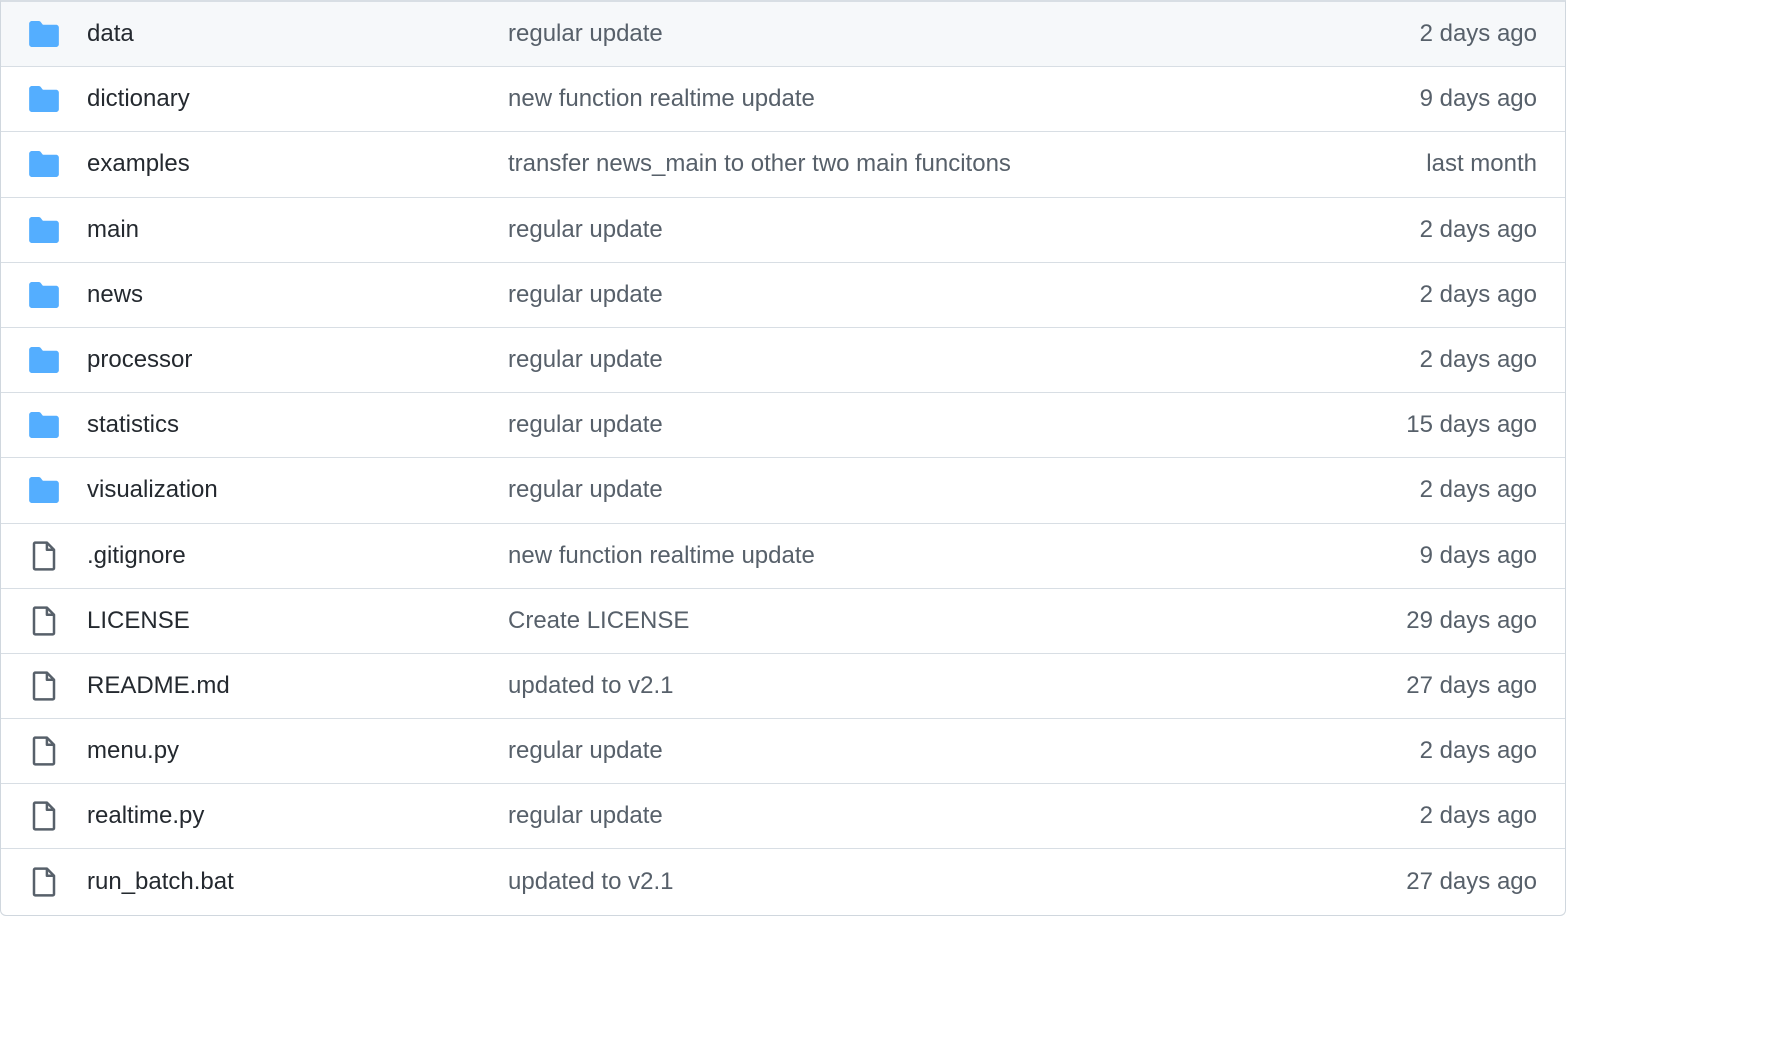 Image resolution: width=1781 pixels, height=1041 pixels. Describe the element at coordinates (297, 295) in the screenshot. I see `file-name-link: news` at that location.